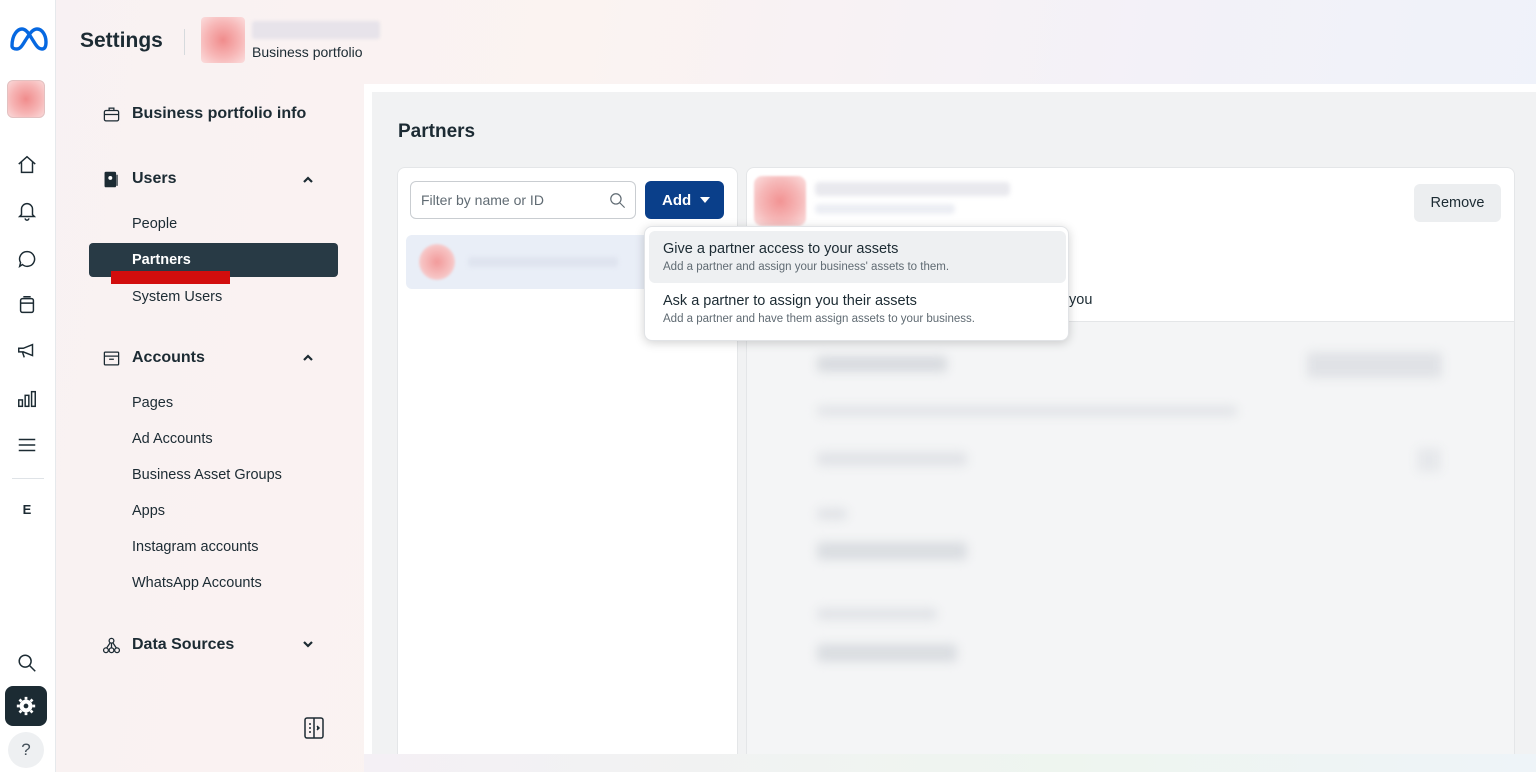 This screenshot has height=772, width=1536. Describe the element at coordinates (27, 399) in the screenshot. I see `insights-icon` at that location.